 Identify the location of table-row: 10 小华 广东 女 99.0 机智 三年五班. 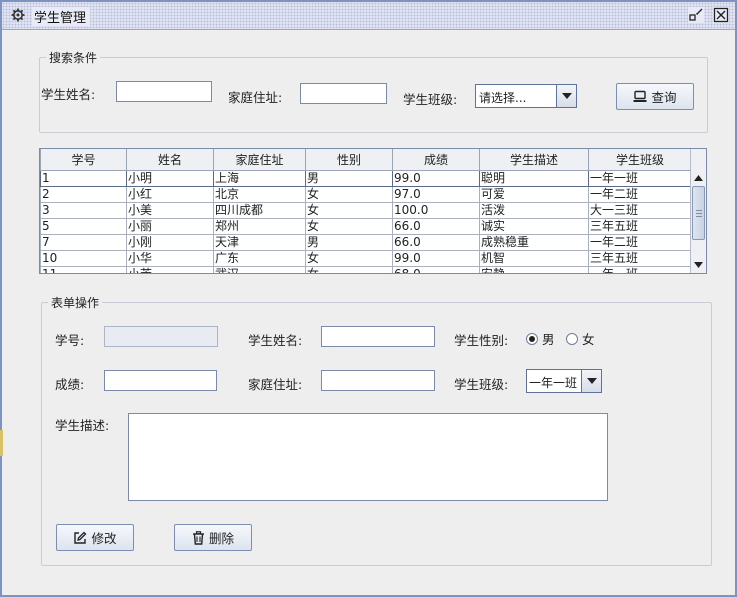
(366, 258).